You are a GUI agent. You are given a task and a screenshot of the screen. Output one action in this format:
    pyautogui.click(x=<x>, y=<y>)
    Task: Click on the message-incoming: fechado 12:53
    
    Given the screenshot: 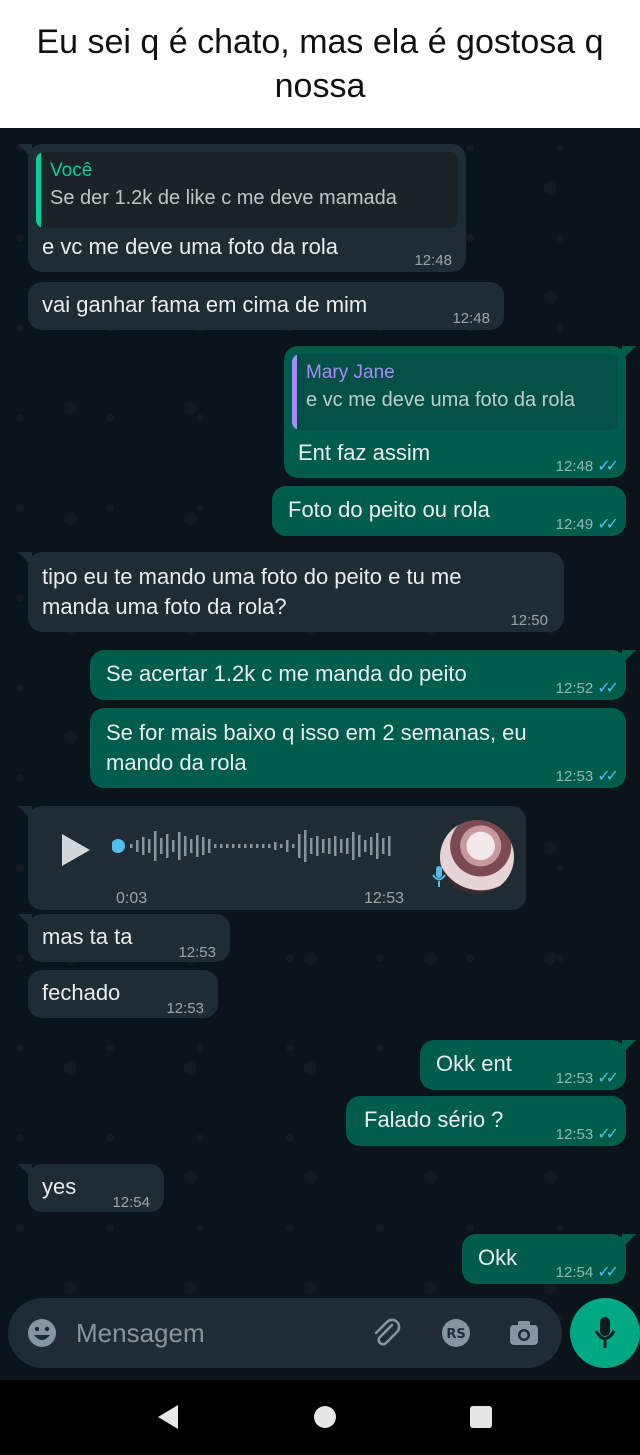 What is the action you would take?
    pyautogui.click(x=123, y=994)
    